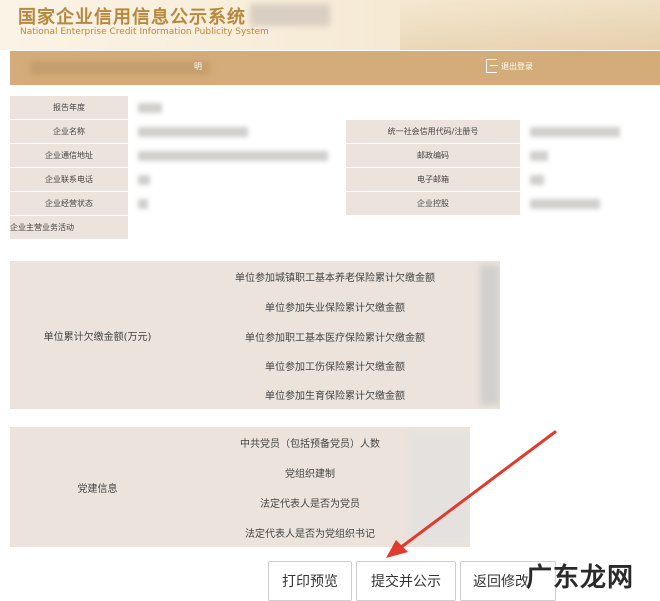 This screenshot has height=601, width=660. What do you see at coordinates (406, 581) in the screenshot?
I see `submit-publish-button: 提交并公示` at bounding box center [406, 581].